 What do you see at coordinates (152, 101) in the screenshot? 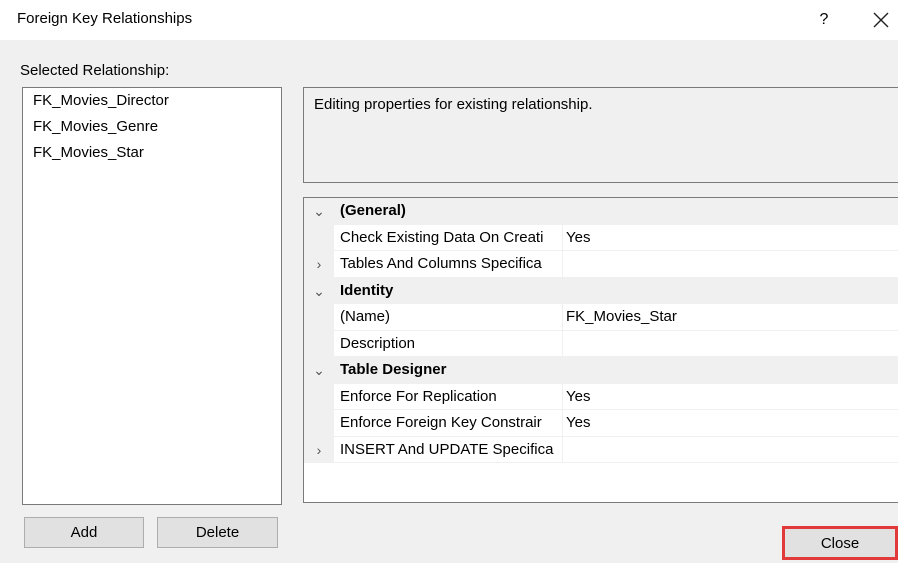
I see `relationship-item: FK_Movies_Director` at bounding box center [152, 101].